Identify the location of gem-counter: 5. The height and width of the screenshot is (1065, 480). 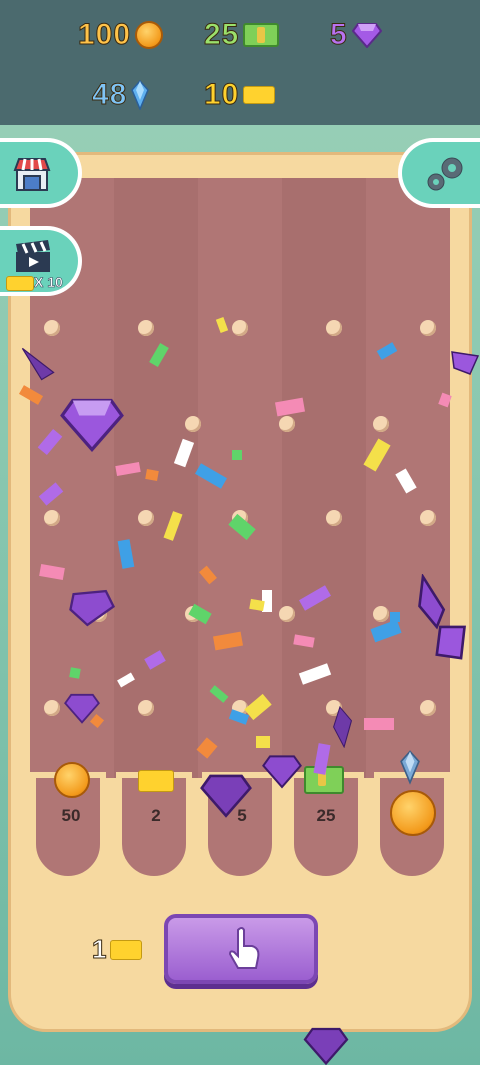
(356, 35).